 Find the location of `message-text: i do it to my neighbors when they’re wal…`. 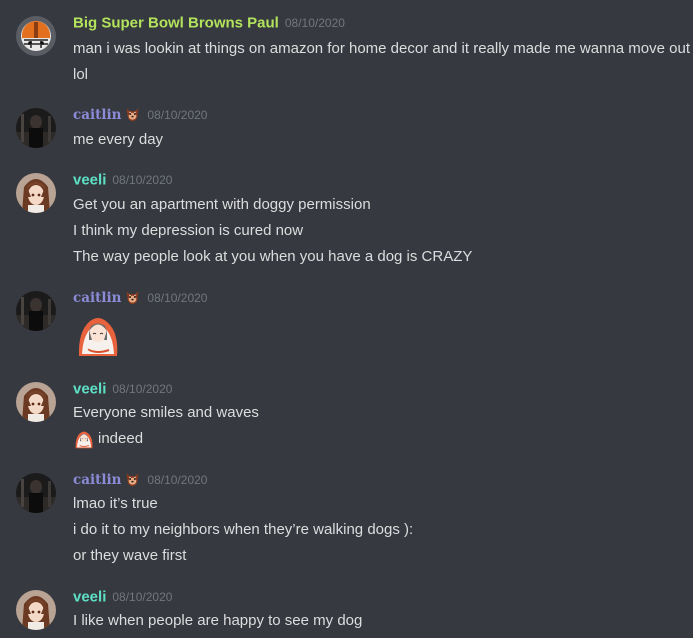

message-text: i do it to my neighbors when they’re wal… is located at coordinates (243, 529).